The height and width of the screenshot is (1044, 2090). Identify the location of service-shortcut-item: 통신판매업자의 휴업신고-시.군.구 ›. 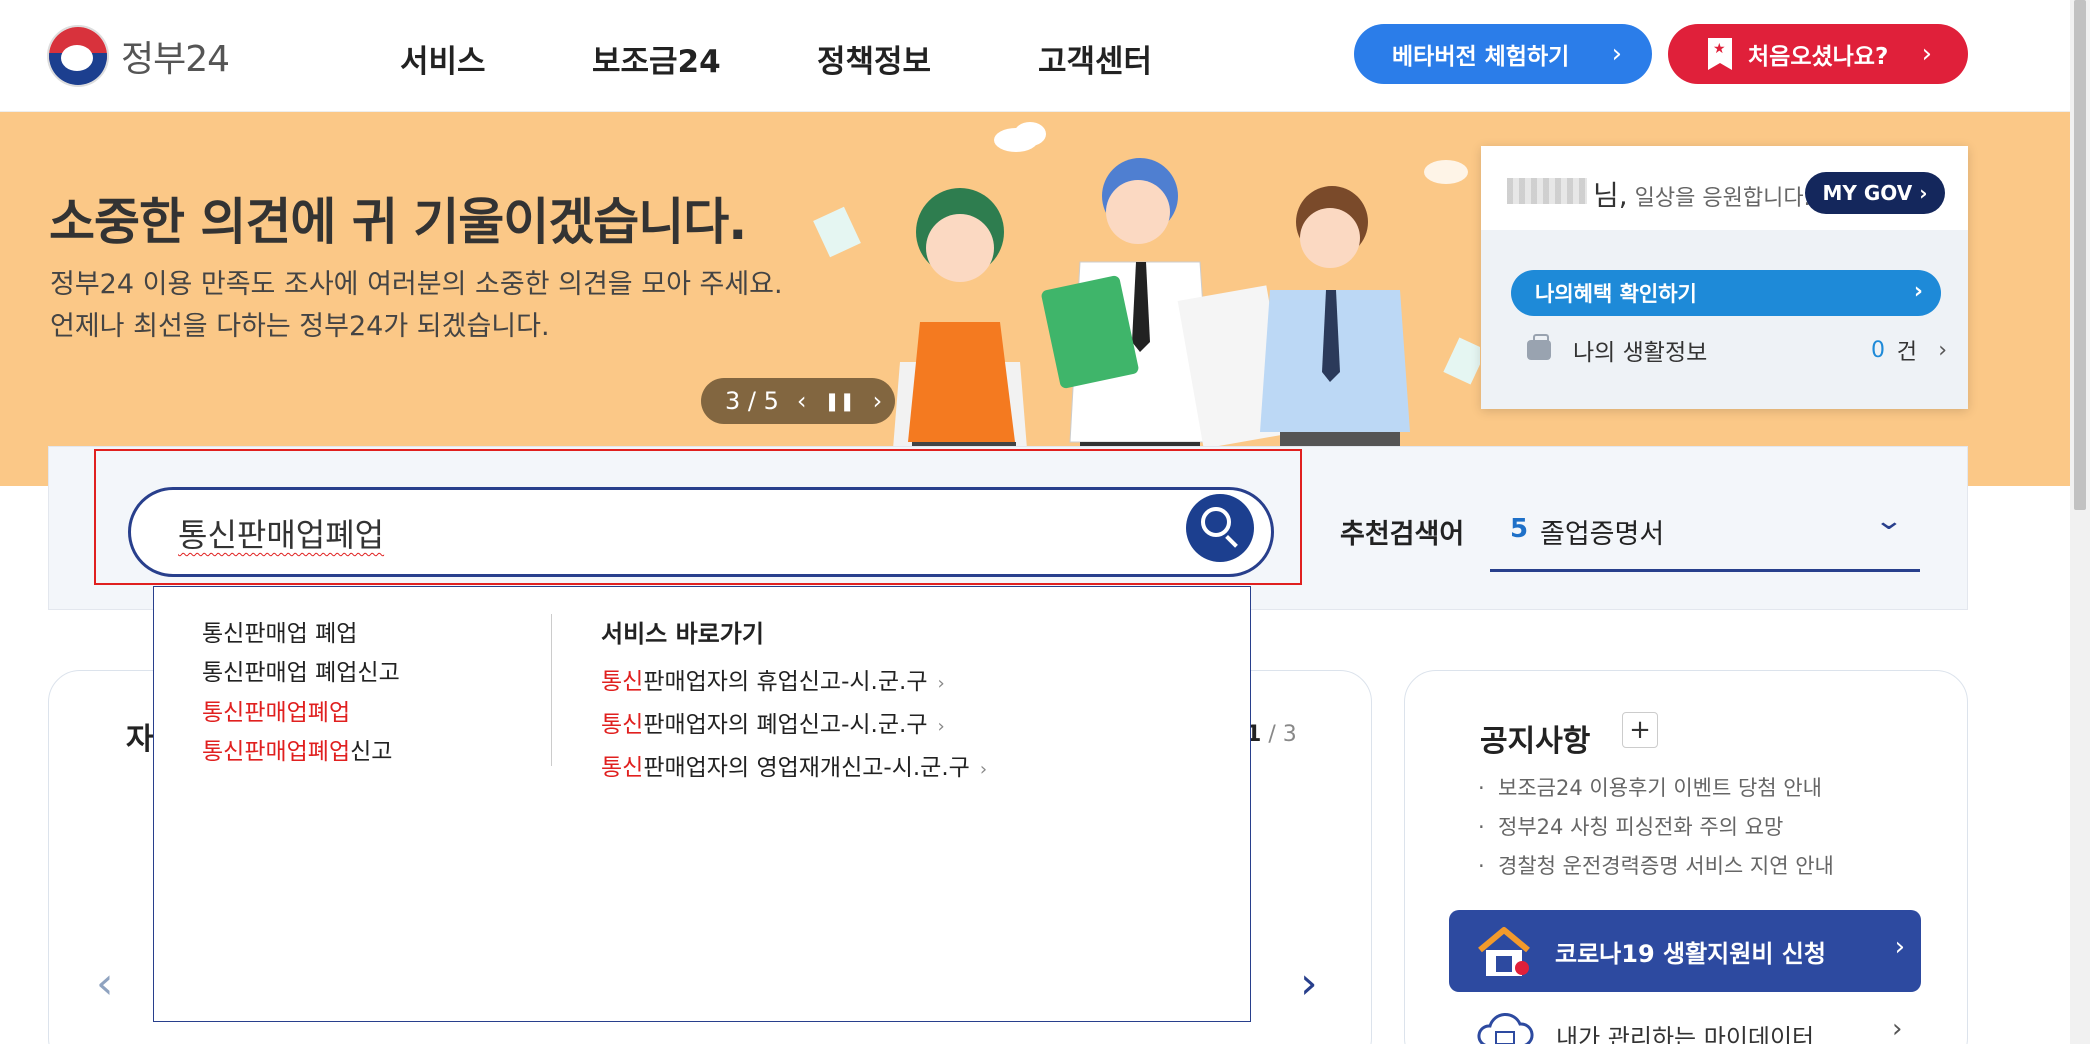
(773, 679).